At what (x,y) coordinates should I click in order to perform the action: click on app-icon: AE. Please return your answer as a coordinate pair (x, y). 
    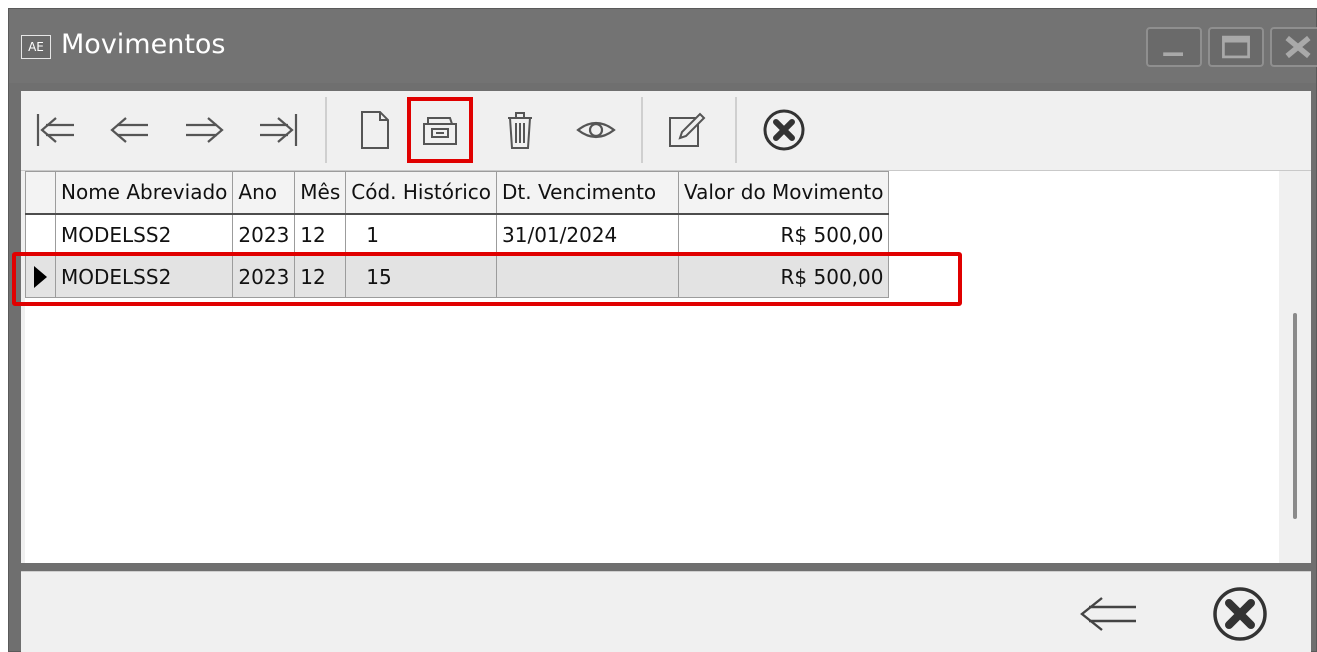
    Looking at the image, I should click on (36, 47).